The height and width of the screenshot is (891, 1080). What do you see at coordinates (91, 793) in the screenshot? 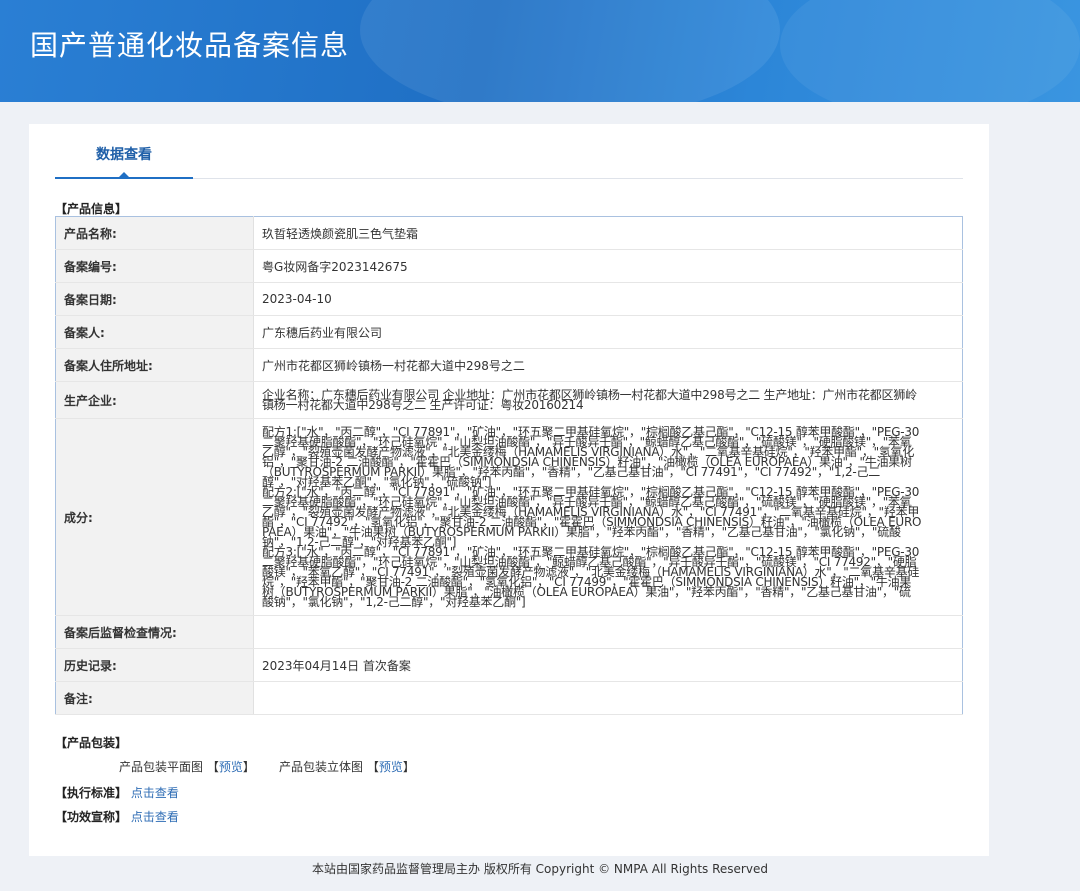
I see `section-standard: 【执行标准】` at bounding box center [91, 793].